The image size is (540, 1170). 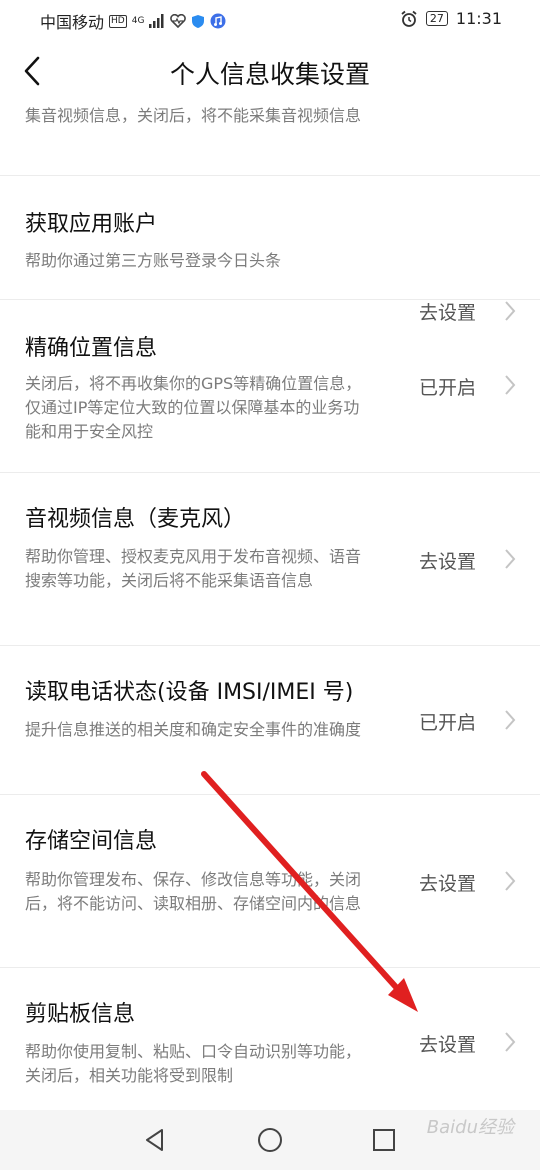 I want to click on watermark: Baidu经验, so click(x=470, y=1127).